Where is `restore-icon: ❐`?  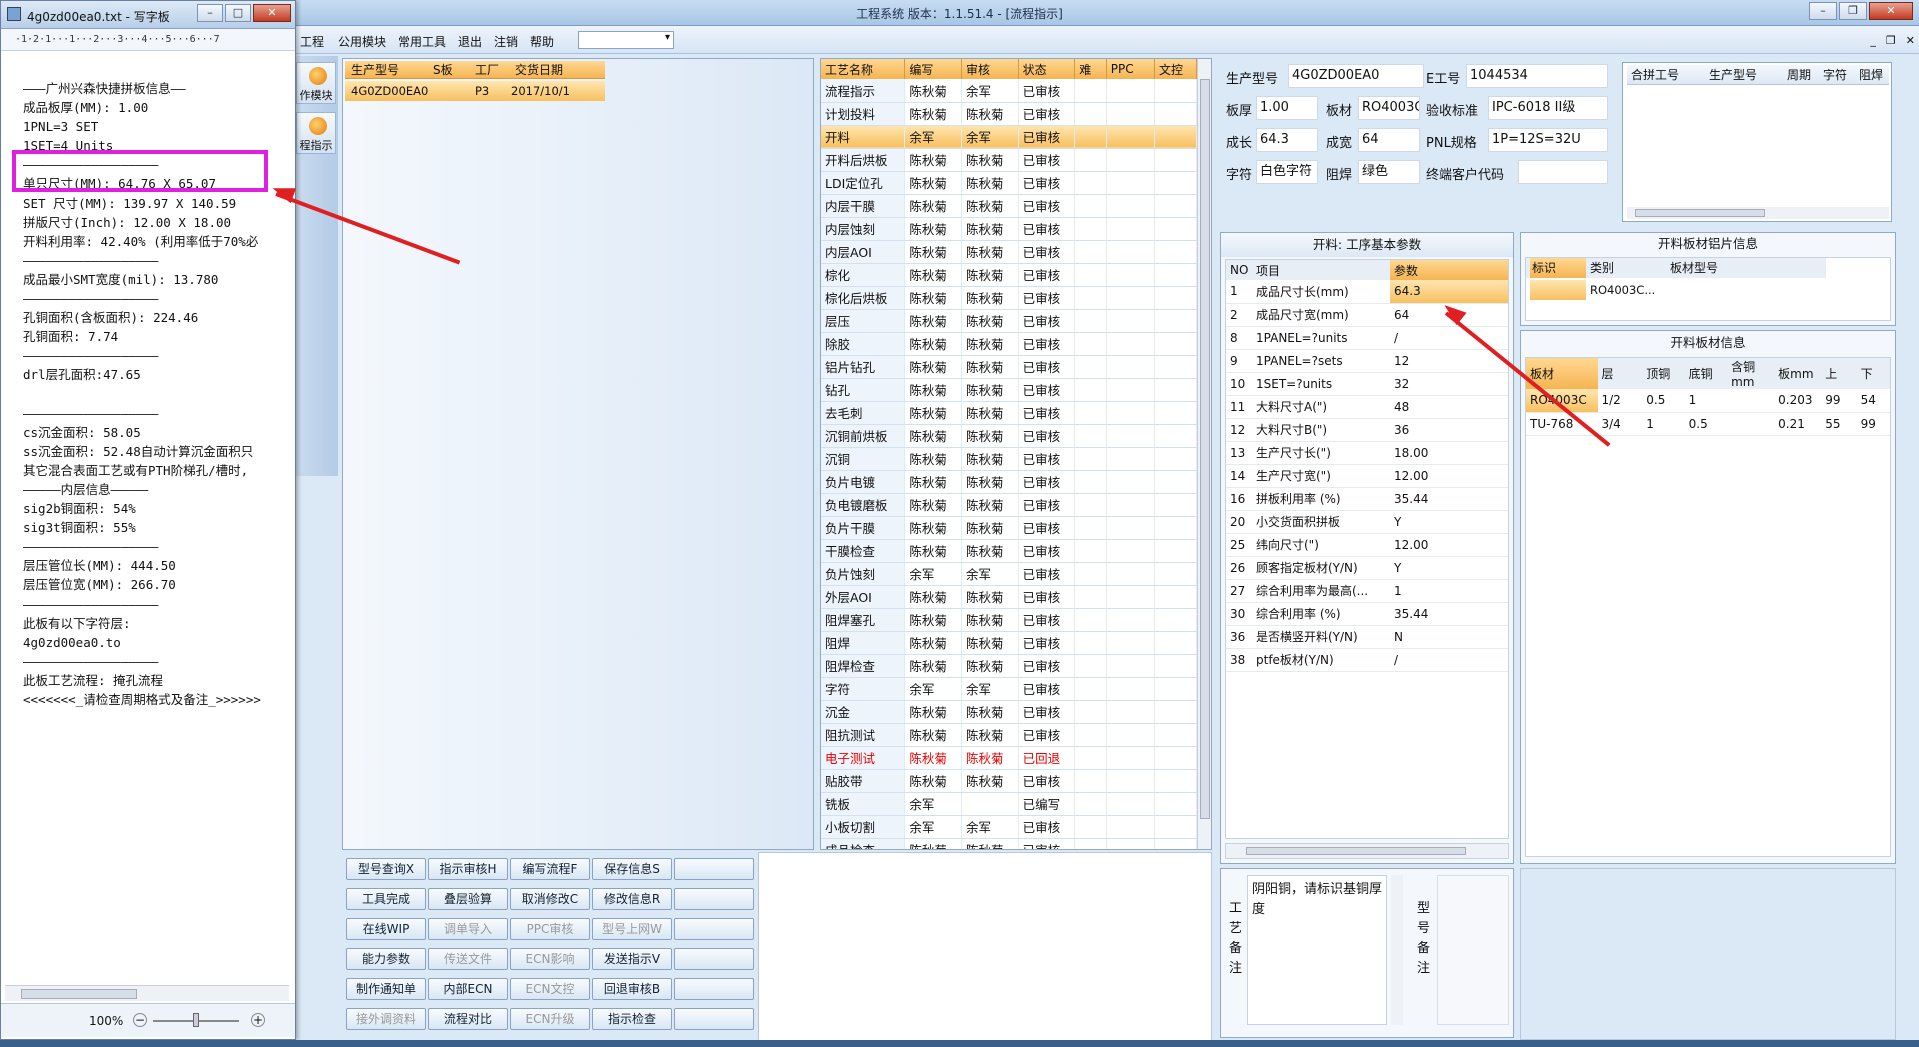
restore-icon: ❐ is located at coordinates (1853, 11).